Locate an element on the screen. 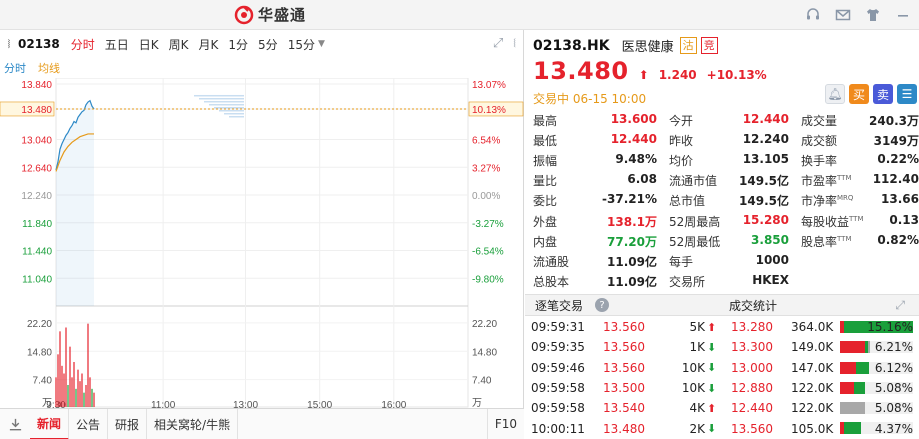  volume-tick-label: 14.80 is located at coordinates (39, 352).